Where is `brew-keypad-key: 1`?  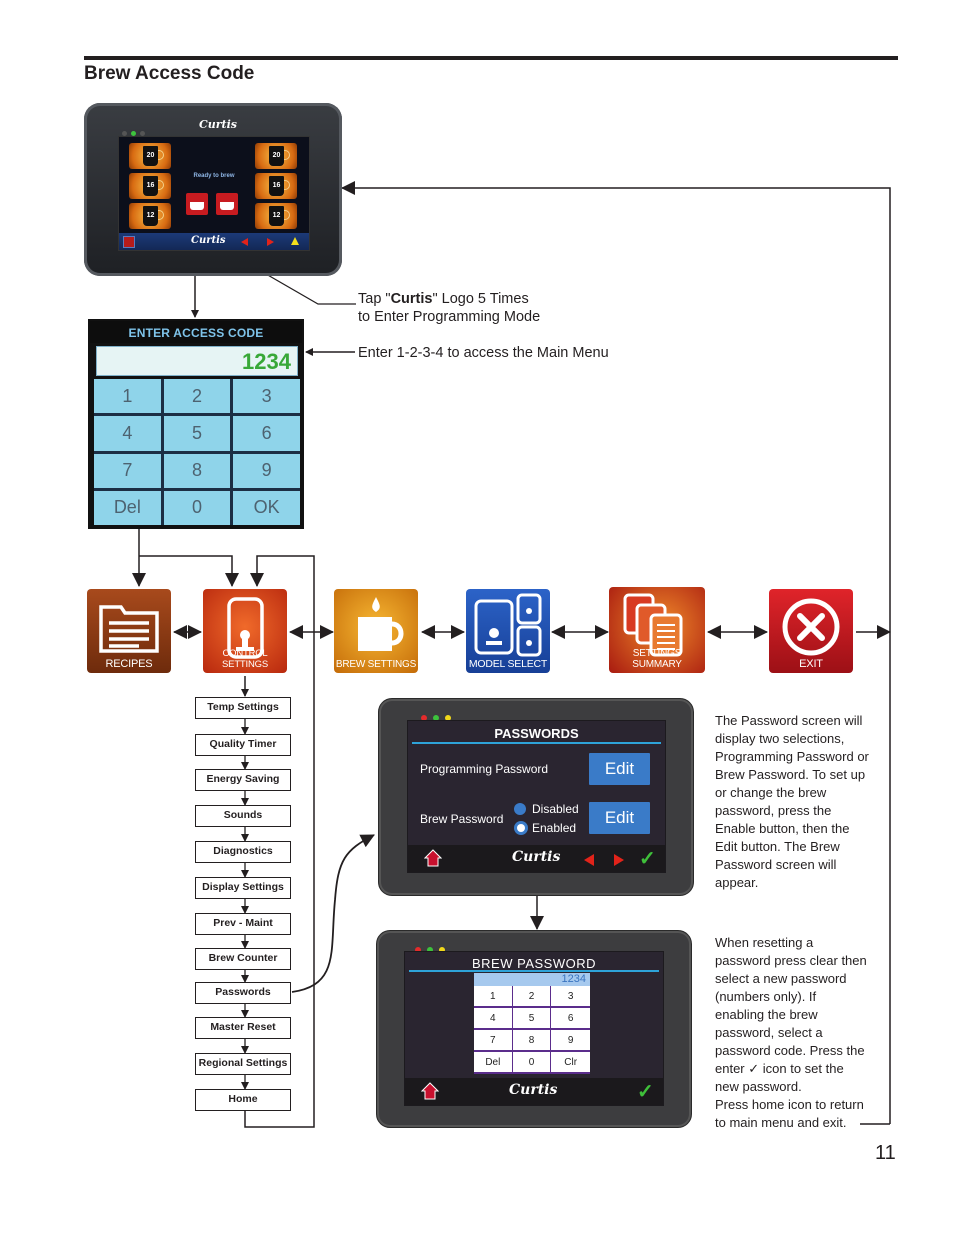
brew-keypad-key: 1 is located at coordinates (493, 997).